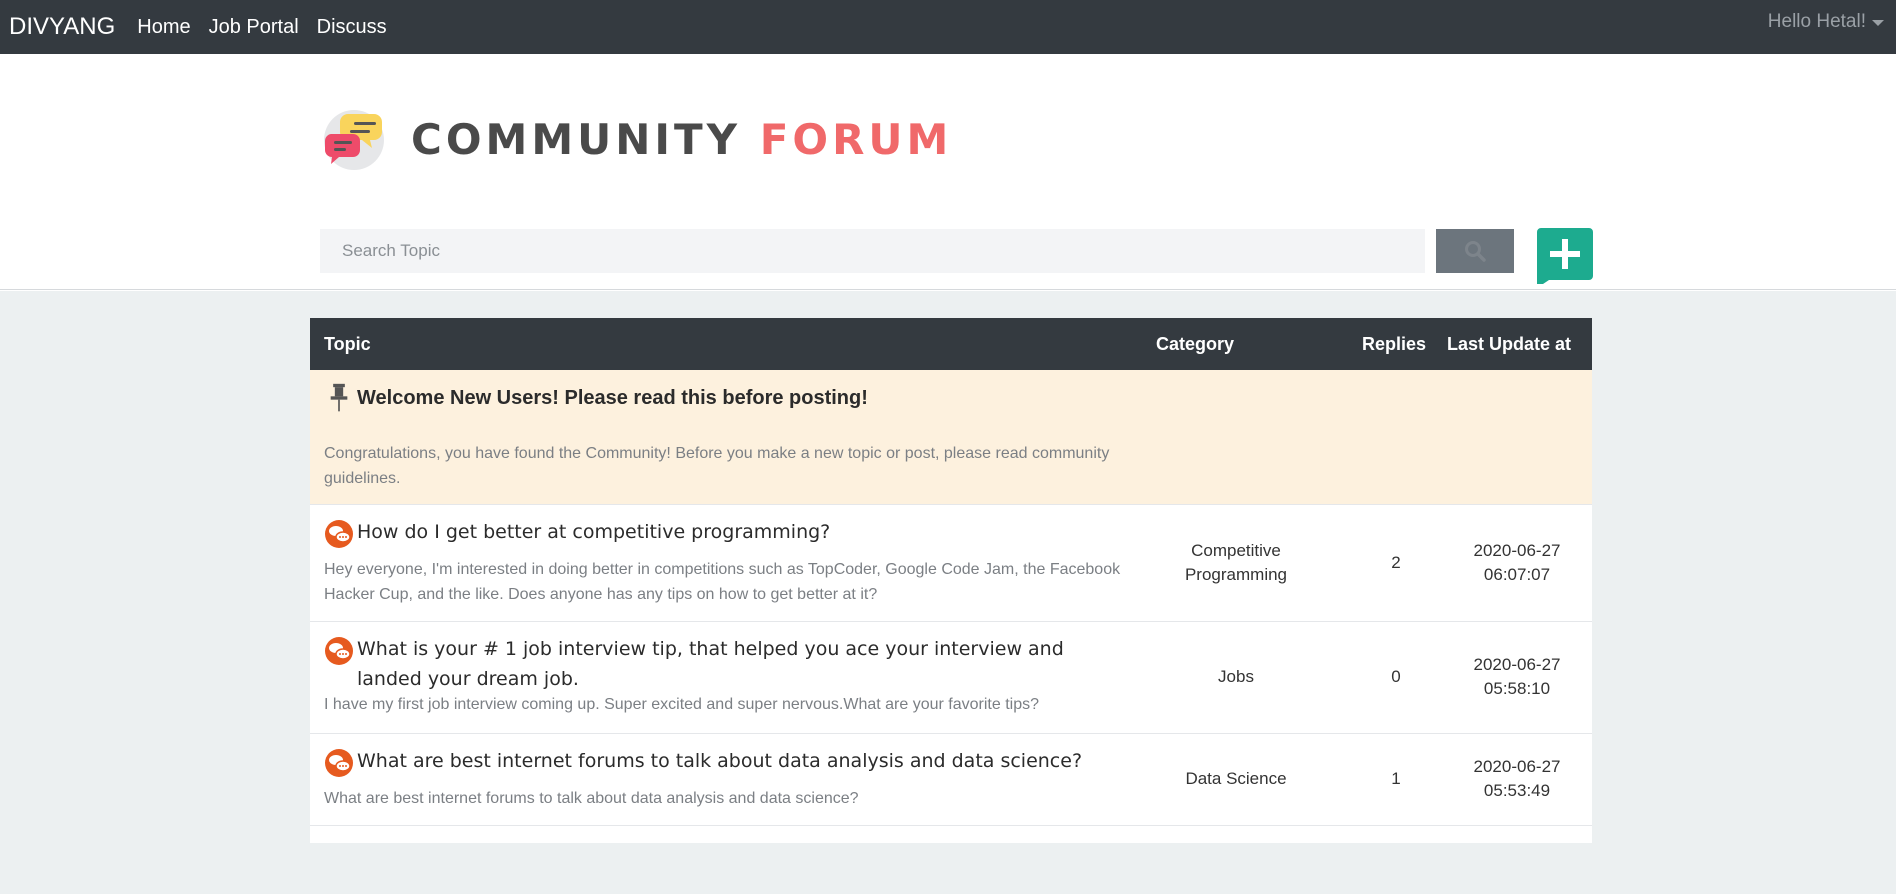 The height and width of the screenshot is (894, 1896). Describe the element at coordinates (856, 139) in the screenshot. I see `page-title-part2: FORUM` at that location.